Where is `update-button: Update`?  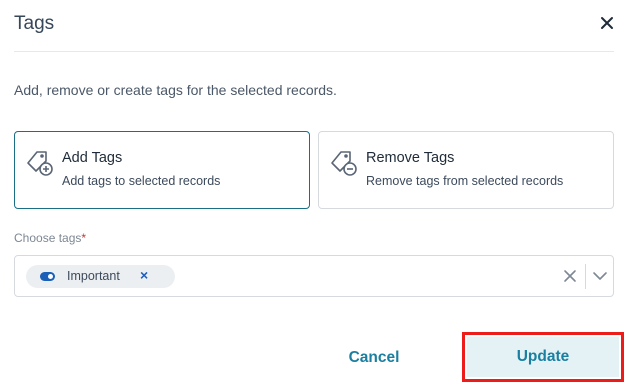 update-button: Update is located at coordinates (543, 357).